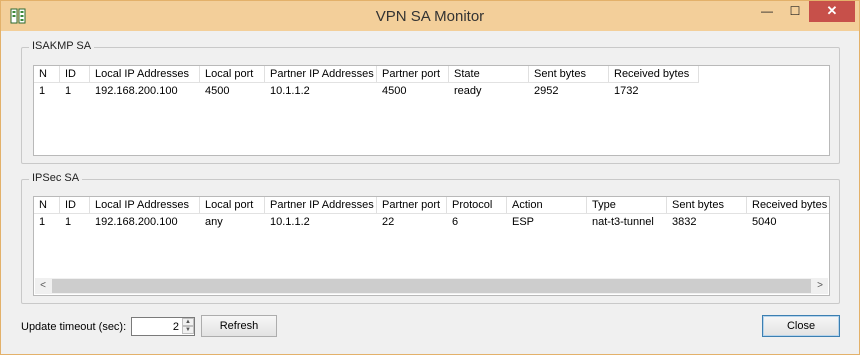 The width and height of the screenshot is (860, 355). Describe the element at coordinates (764, 222) in the screenshot. I see `table-cell: 5040` at that location.